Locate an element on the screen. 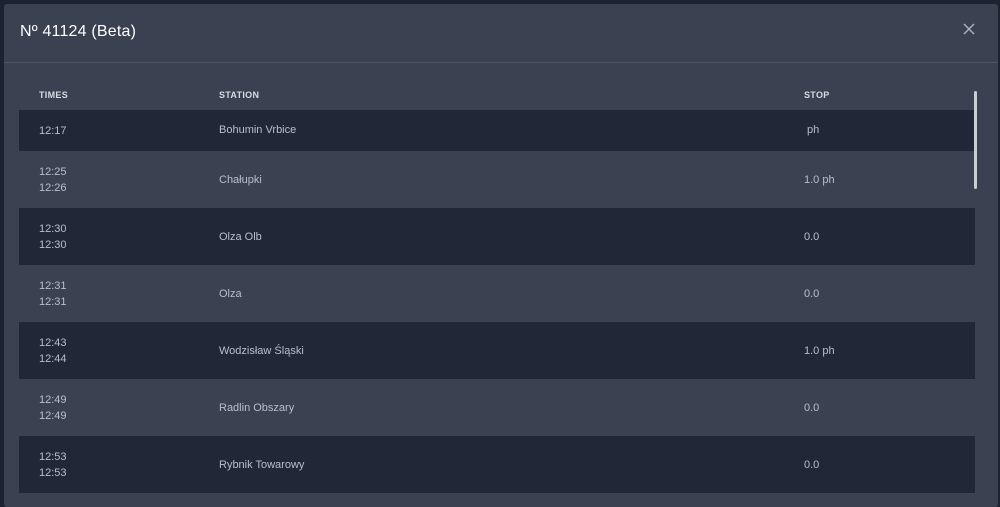  times-cell: 12:49 12:49 is located at coordinates (53, 408).